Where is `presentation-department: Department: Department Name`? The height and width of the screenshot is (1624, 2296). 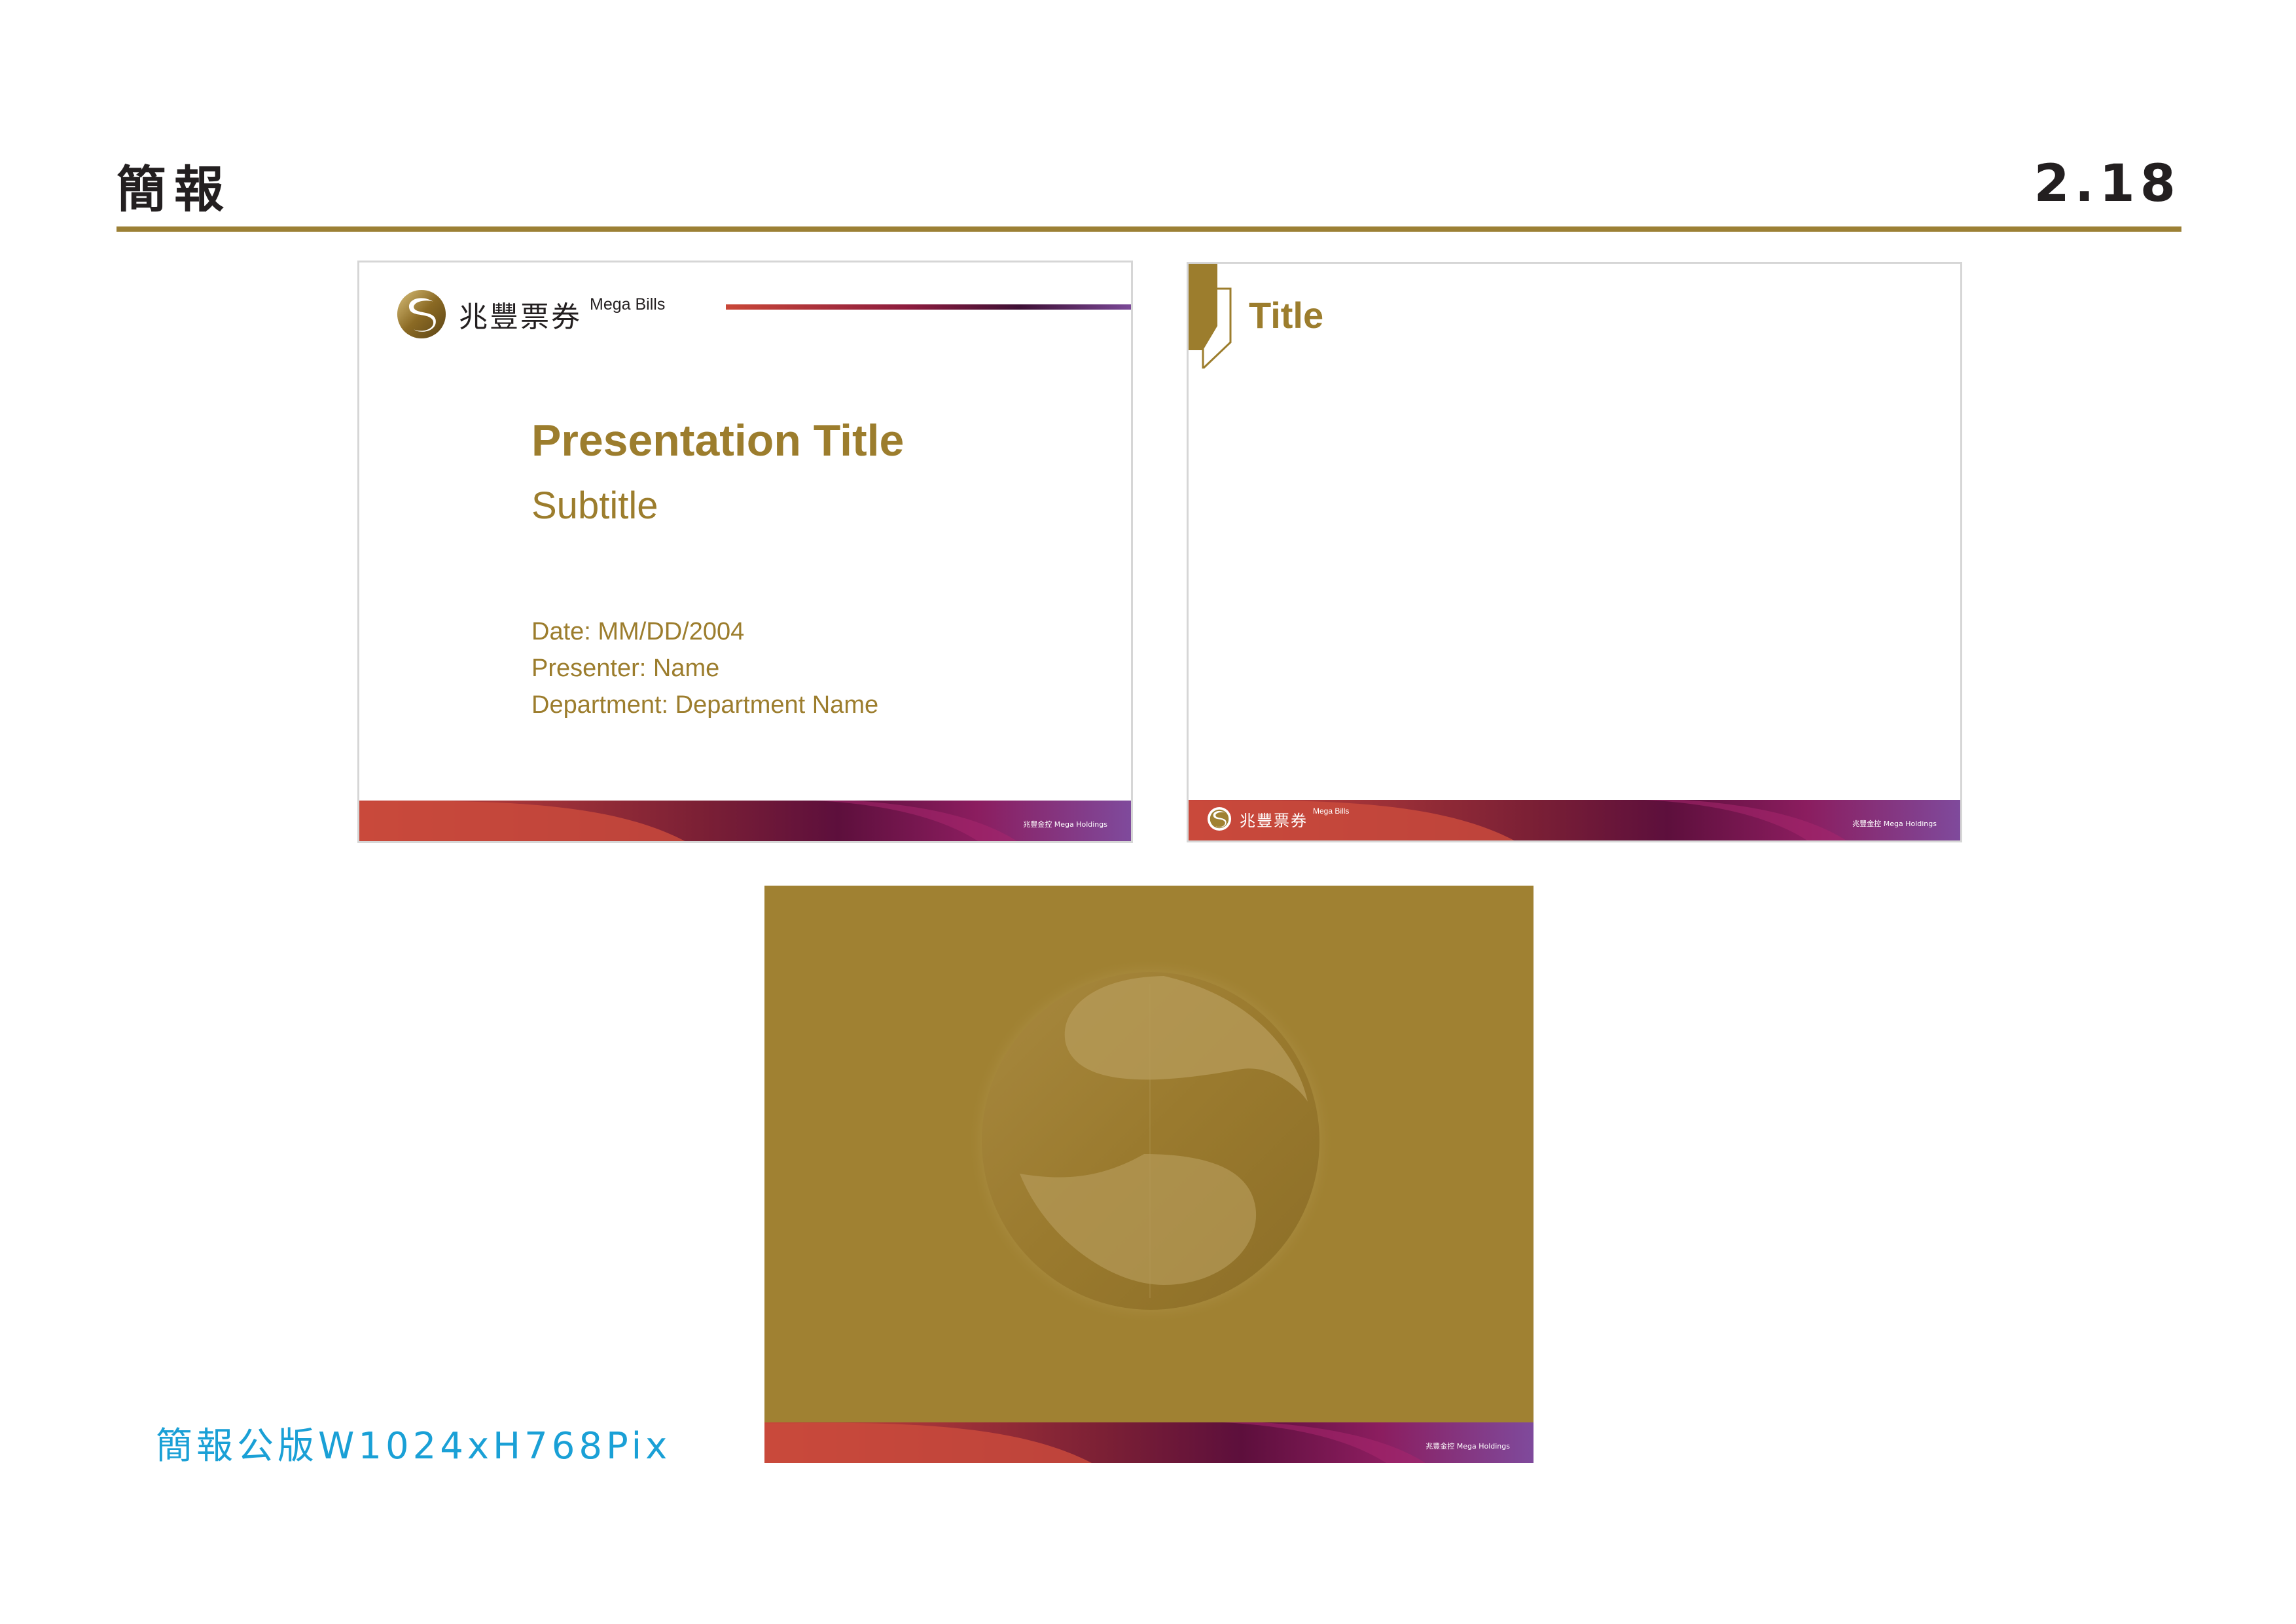 presentation-department: Department: Department Name is located at coordinates (705, 705).